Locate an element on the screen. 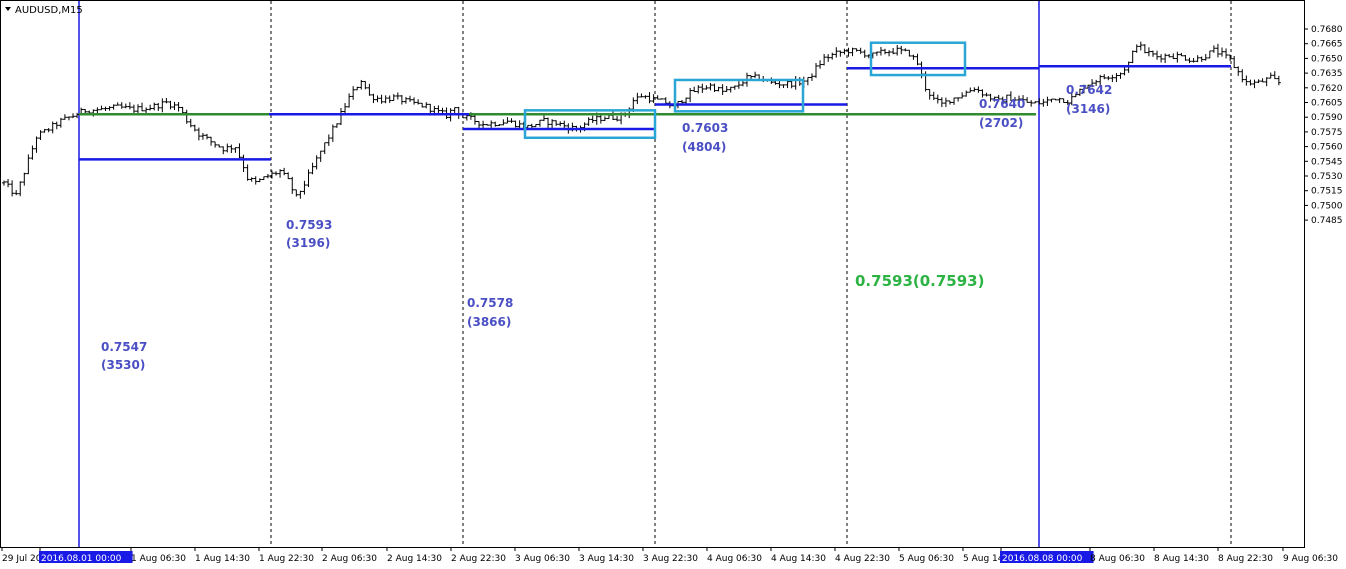 The width and height of the screenshot is (1346, 569). x-tick-label: 29 Jul 20 is located at coordinates (22, 559).